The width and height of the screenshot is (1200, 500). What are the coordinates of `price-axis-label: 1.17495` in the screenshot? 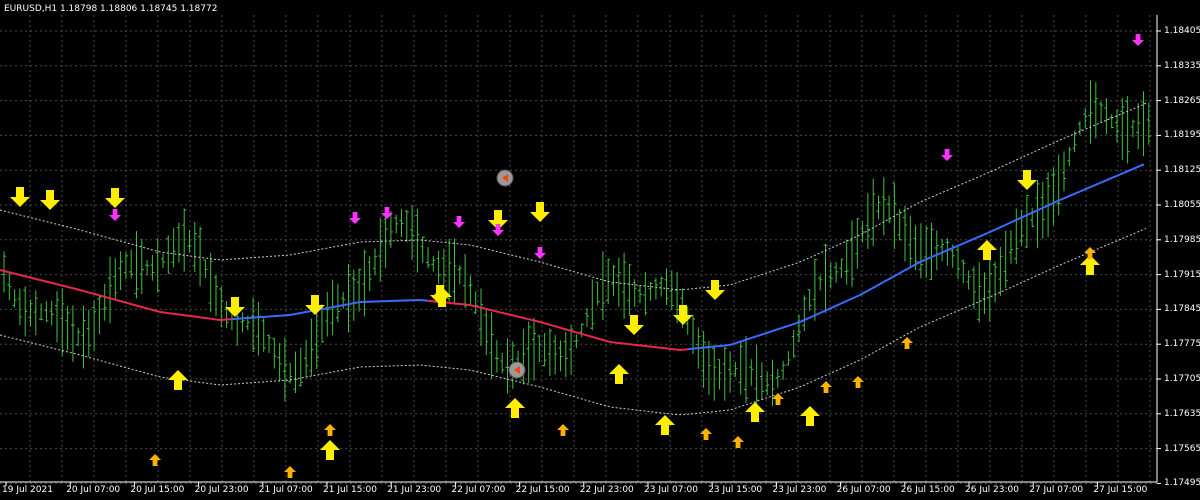 It's located at (1182, 483).